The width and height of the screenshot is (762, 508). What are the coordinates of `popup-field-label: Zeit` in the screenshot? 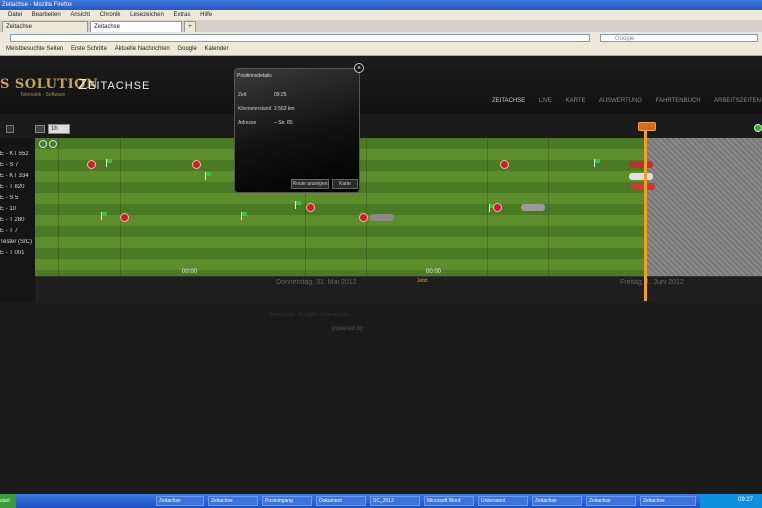 It's located at (242, 95).